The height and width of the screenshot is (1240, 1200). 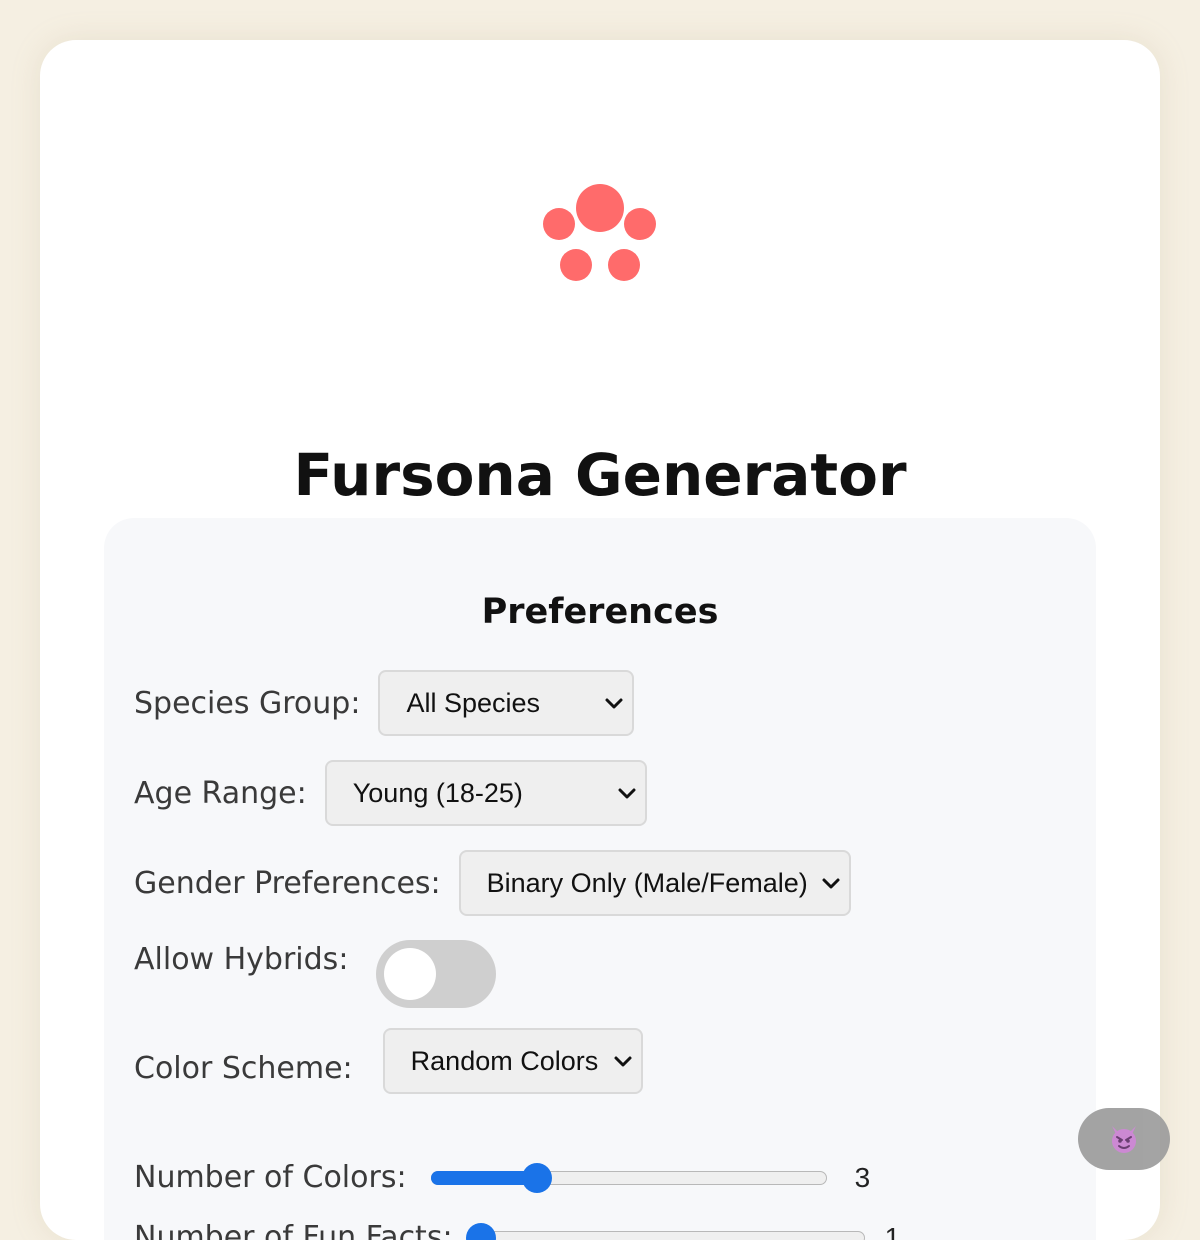 I want to click on preferences-heading: Preferences, so click(x=600, y=612).